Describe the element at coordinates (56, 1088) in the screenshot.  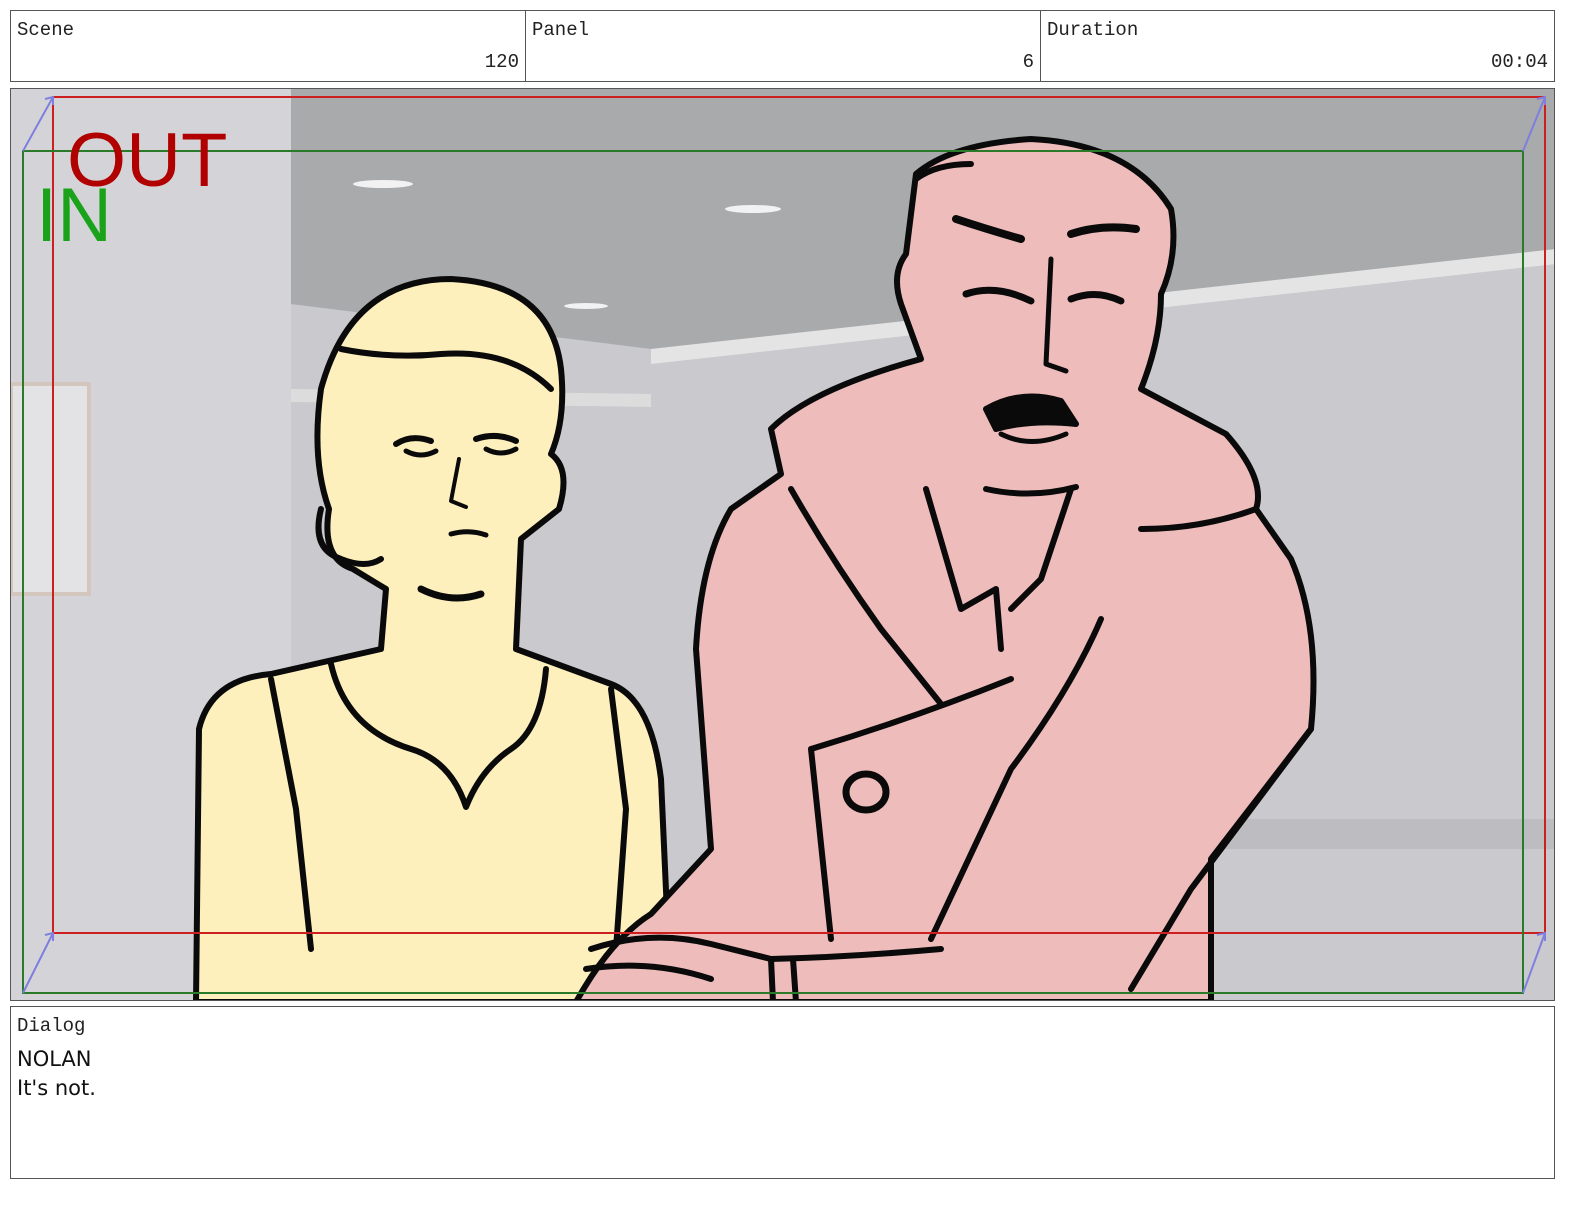
I see `dialog-text: It's not.` at that location.